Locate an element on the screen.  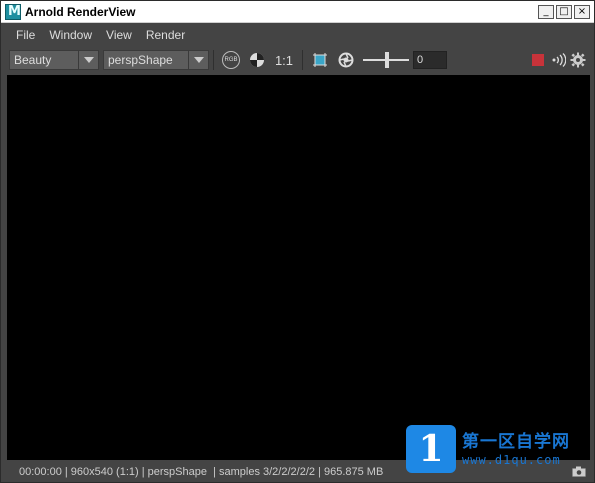
rgb-channel-button: RGB is located at coordinates (231, 60).